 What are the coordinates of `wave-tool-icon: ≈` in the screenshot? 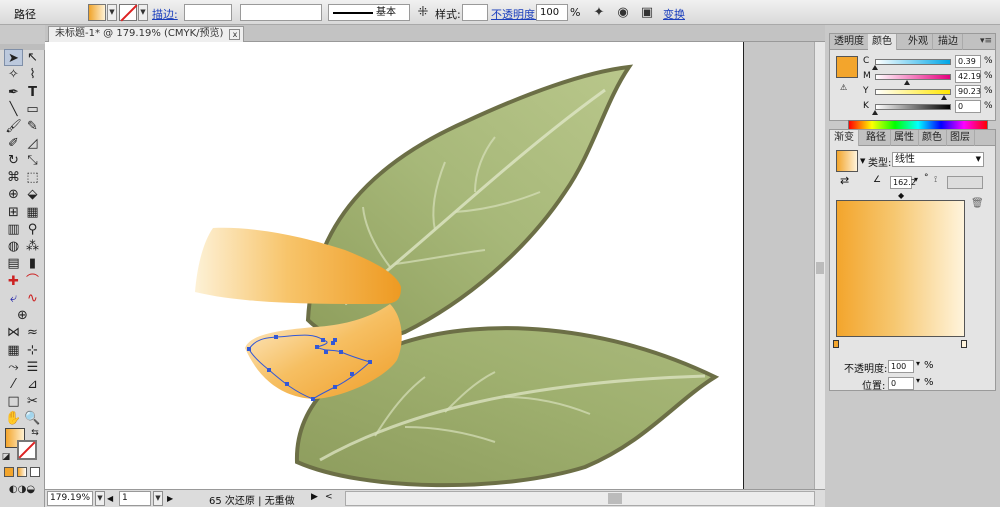 It's located at (32, 332).